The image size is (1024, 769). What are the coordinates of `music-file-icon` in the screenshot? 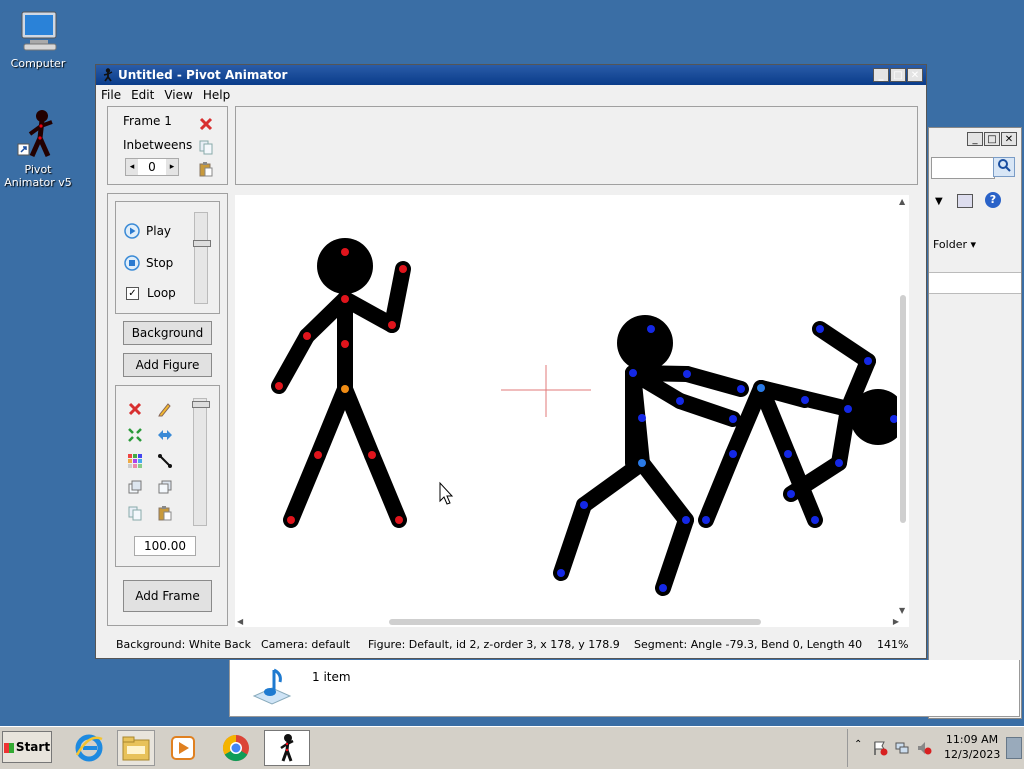 It's located at (272, 686).